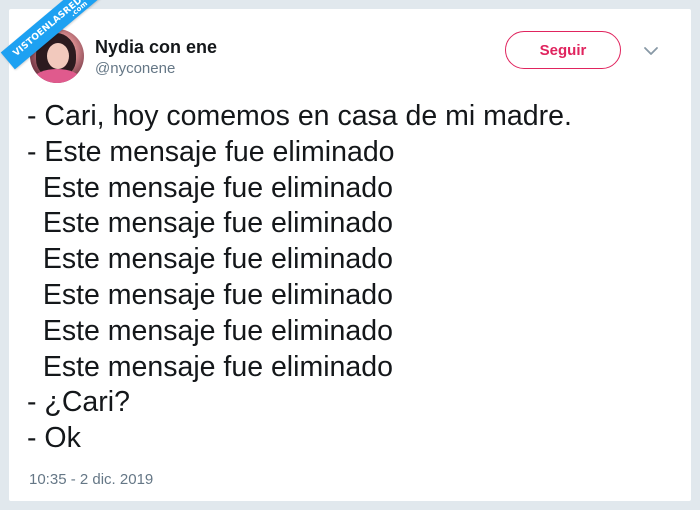 The height and width of the screenshot is (510, 700). Describe the element at coordinates (57, 76) in the screenshot. I see `avatar-shoulders` at that location.